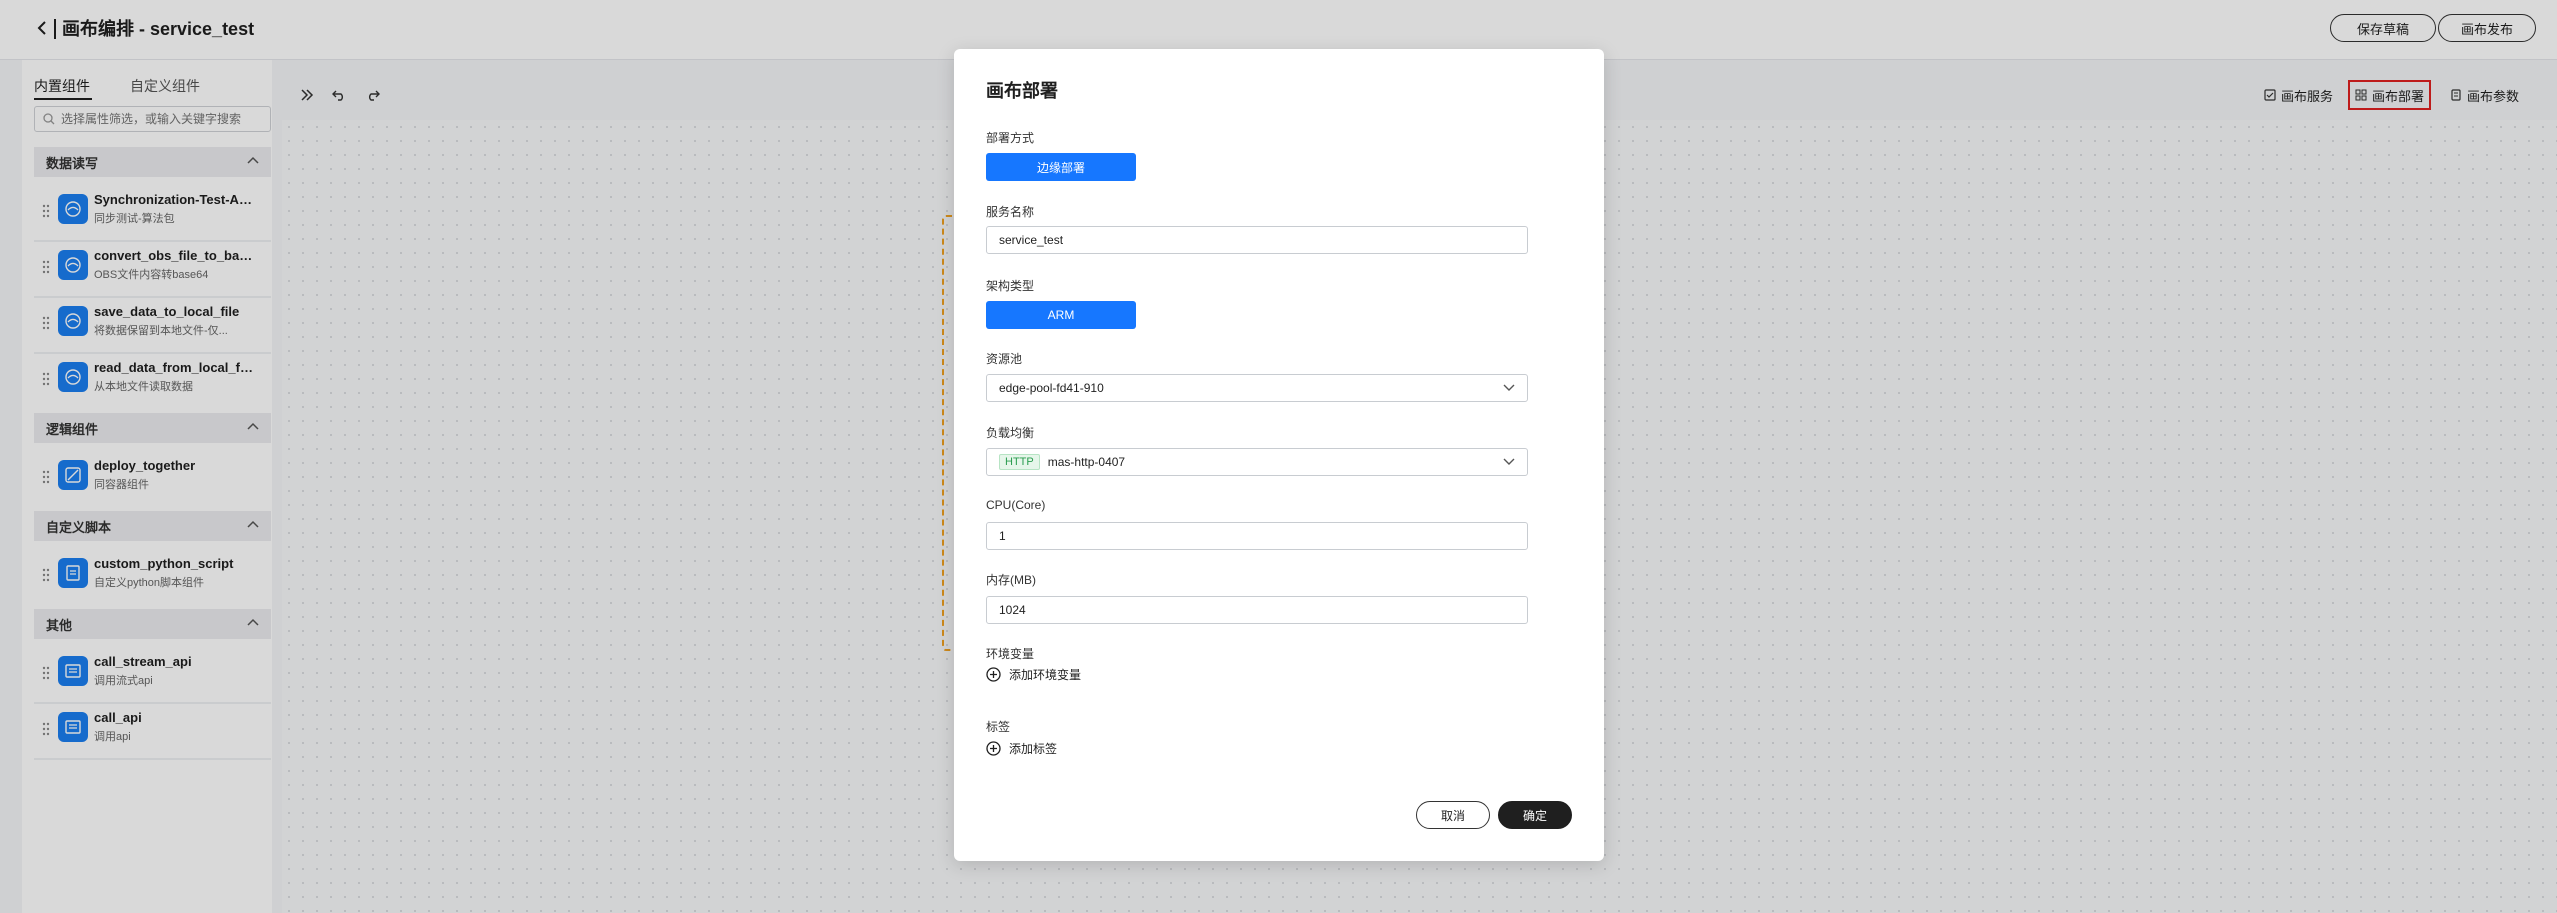 Image resolution: width=2557 pixels, height=913 pixels. I want to click on memory-field: 1024, so click(1257, 610).